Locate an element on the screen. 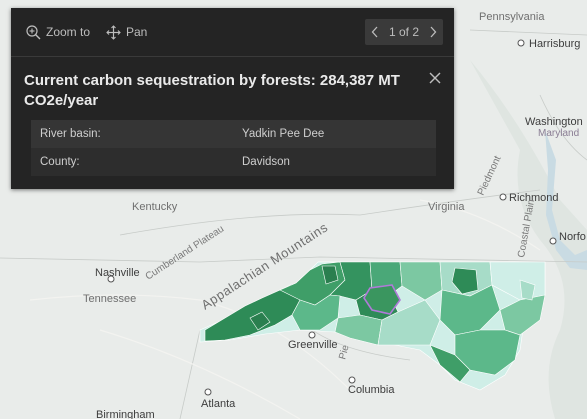 The width and height of the screenshot is (587, 419). previous-feature-button is located at coordinates (375, 32).